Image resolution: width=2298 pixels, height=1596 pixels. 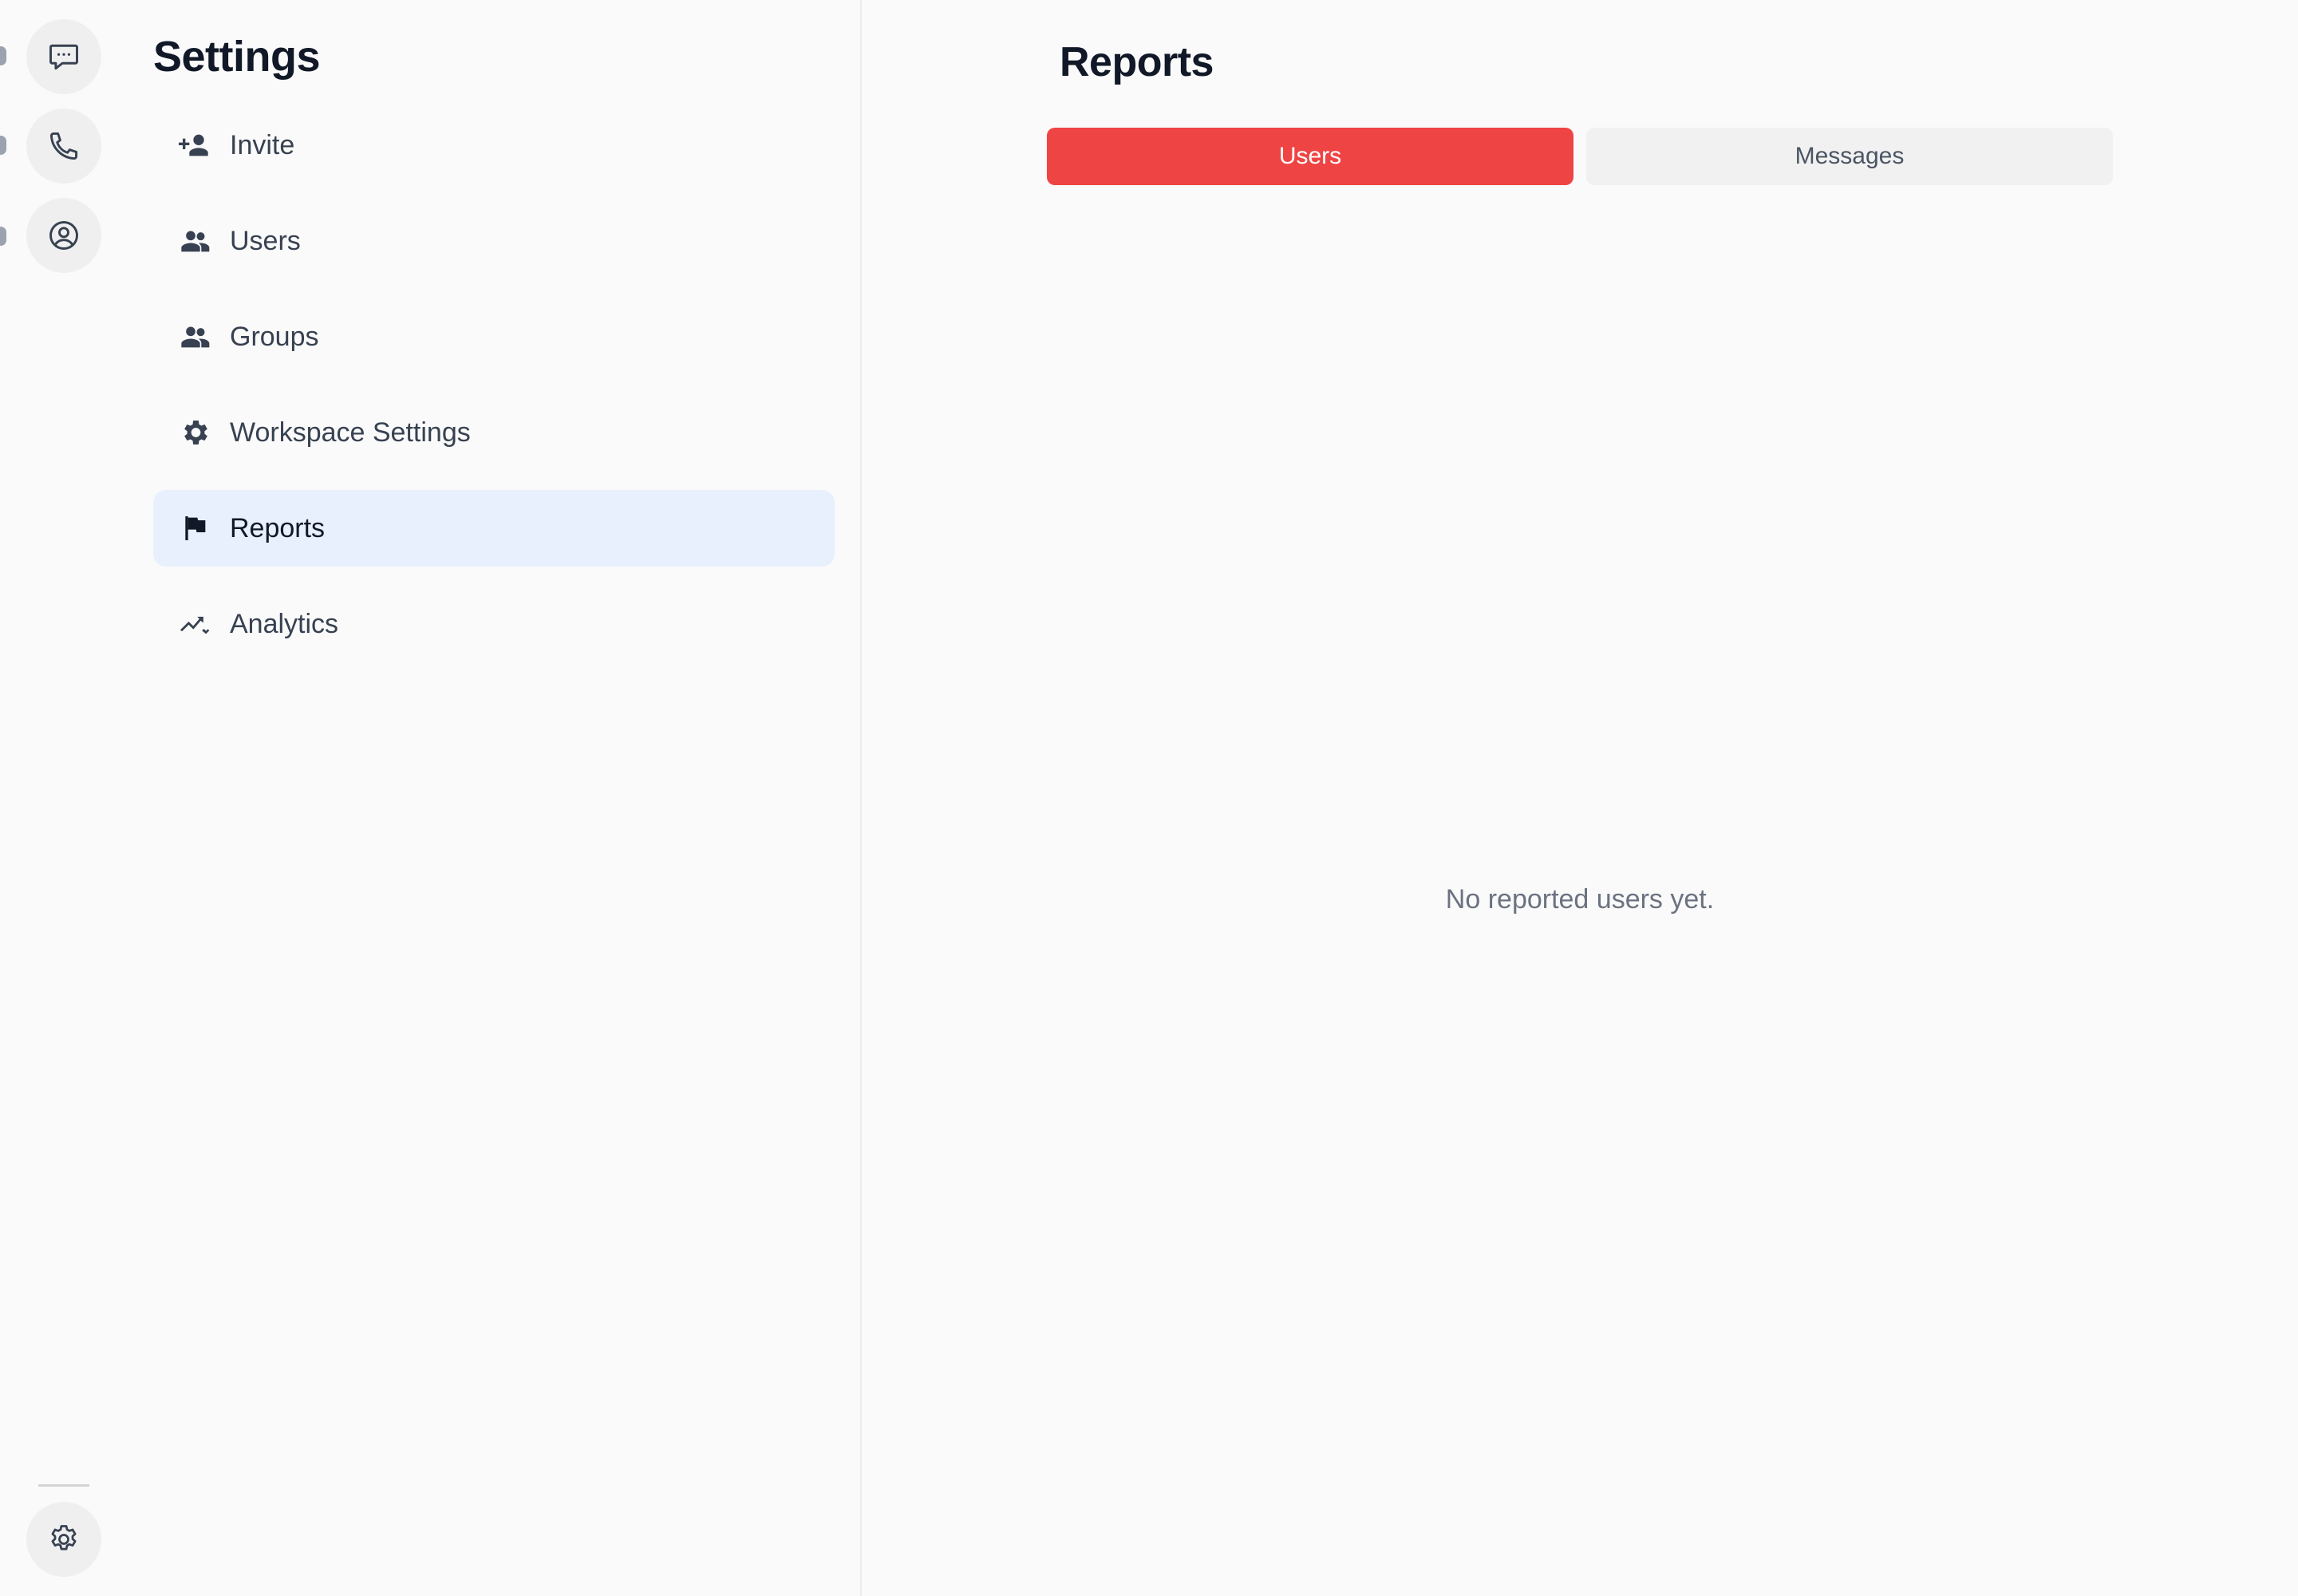 What do you see at coordinates (262, 144) in the screenshot?
I see `nav-item-label: Invite` at bounding box center [262, 144].